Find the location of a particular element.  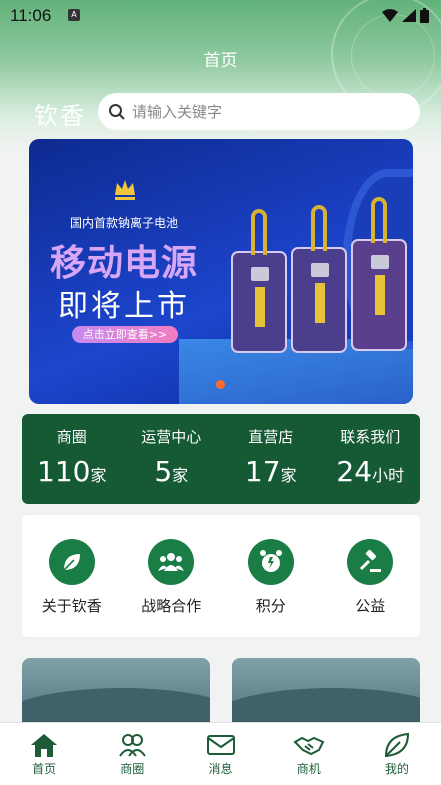

tab-home: 首页 is located at coordinates (44, 754).